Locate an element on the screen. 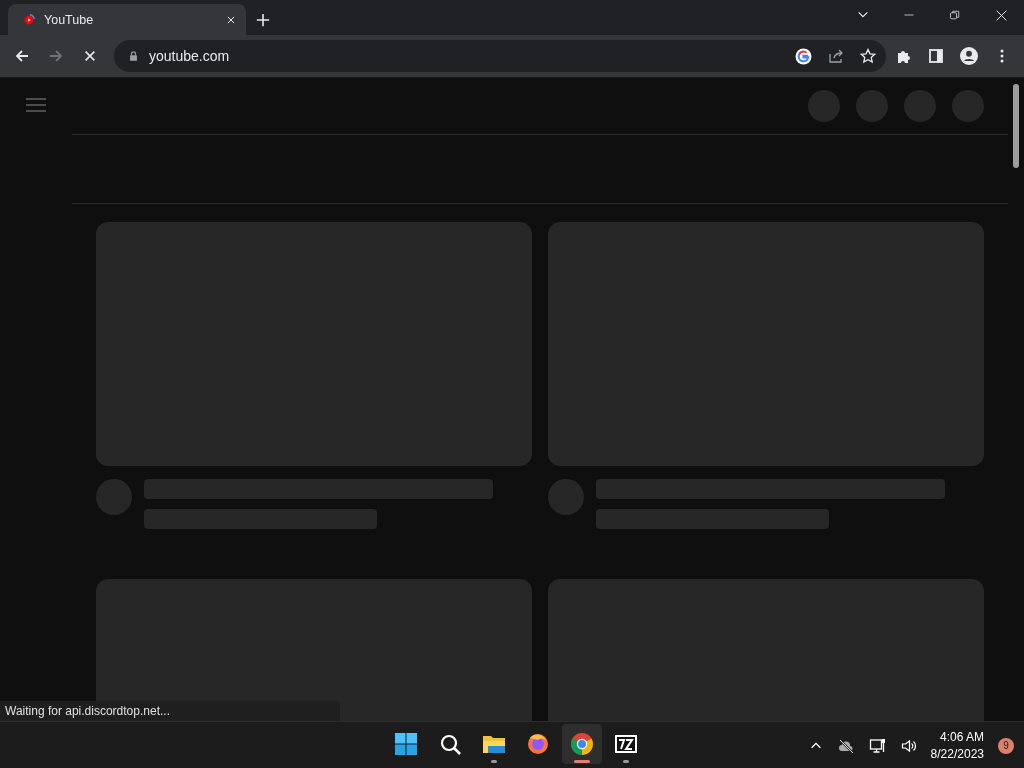 Image resolution: width=1024 pixels, height=768 pixels. url-text: youtube.com is located at coordinates (190, 56).